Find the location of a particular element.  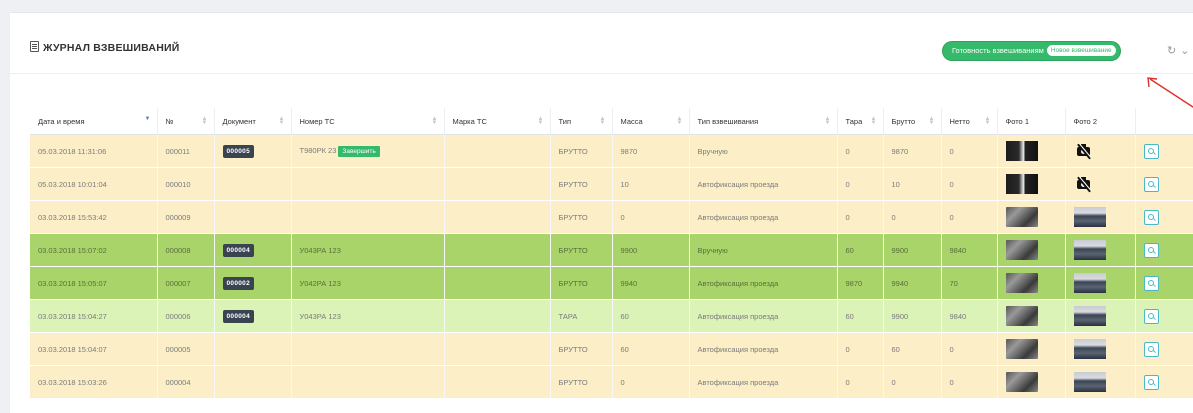

weighing-readiness-button: Готовность взвешиваниям Новое взвешивание is located at coordinates (1031, 51).